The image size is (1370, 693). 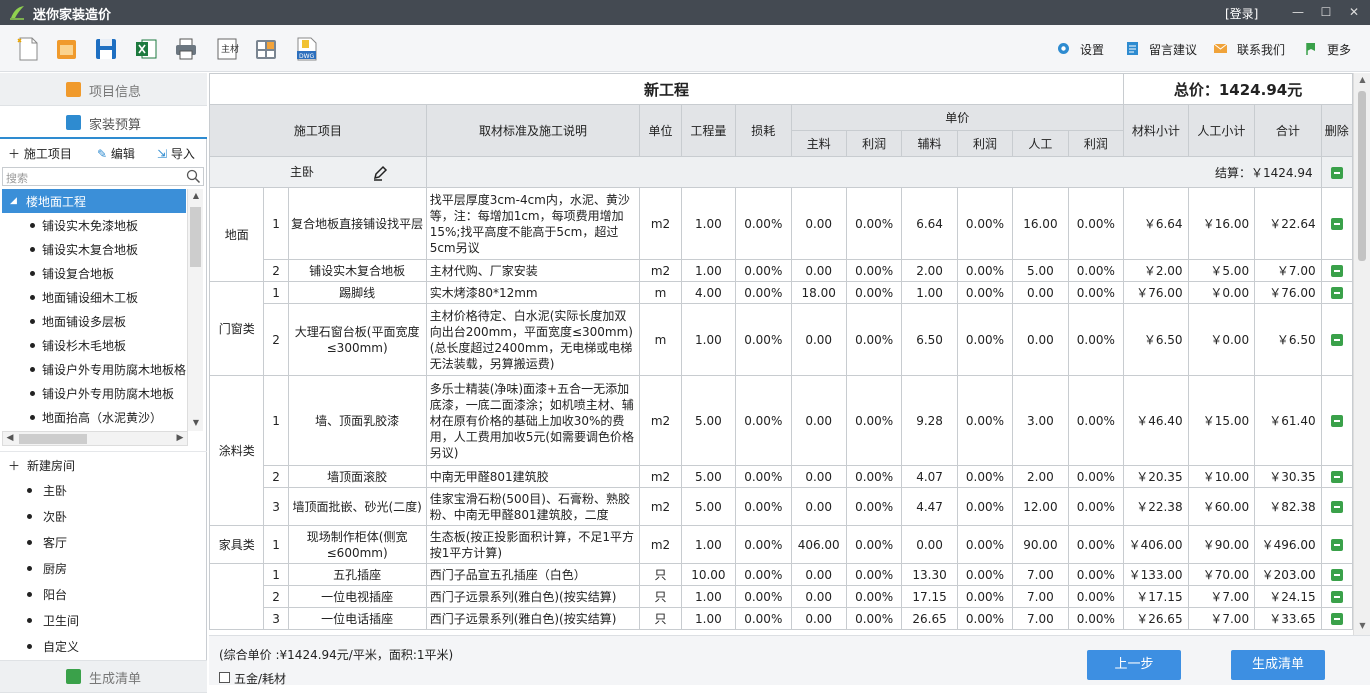 I want to click on room-item: 主卧, so click(x=103, y=490).